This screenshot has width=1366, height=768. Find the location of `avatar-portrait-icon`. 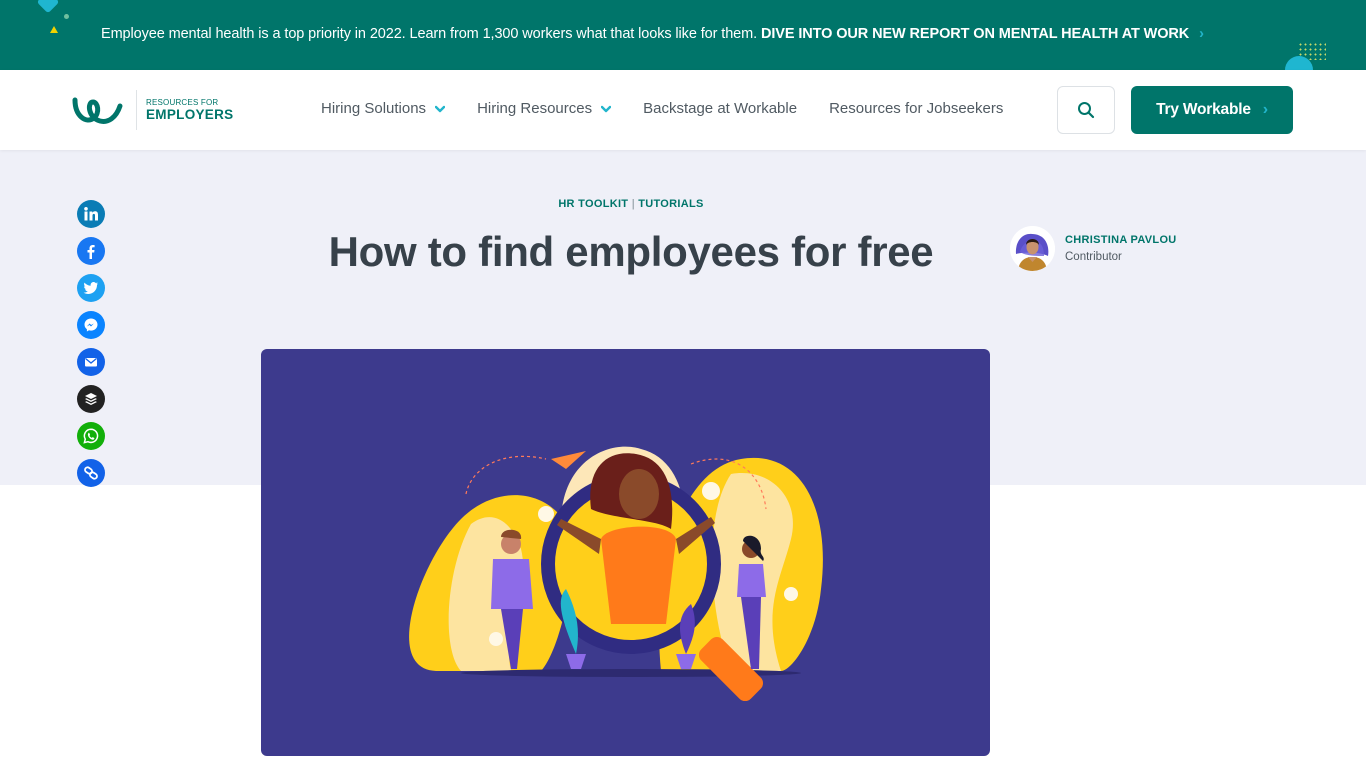

avatar-portrait-icon is located at coordinates (1032, 248).